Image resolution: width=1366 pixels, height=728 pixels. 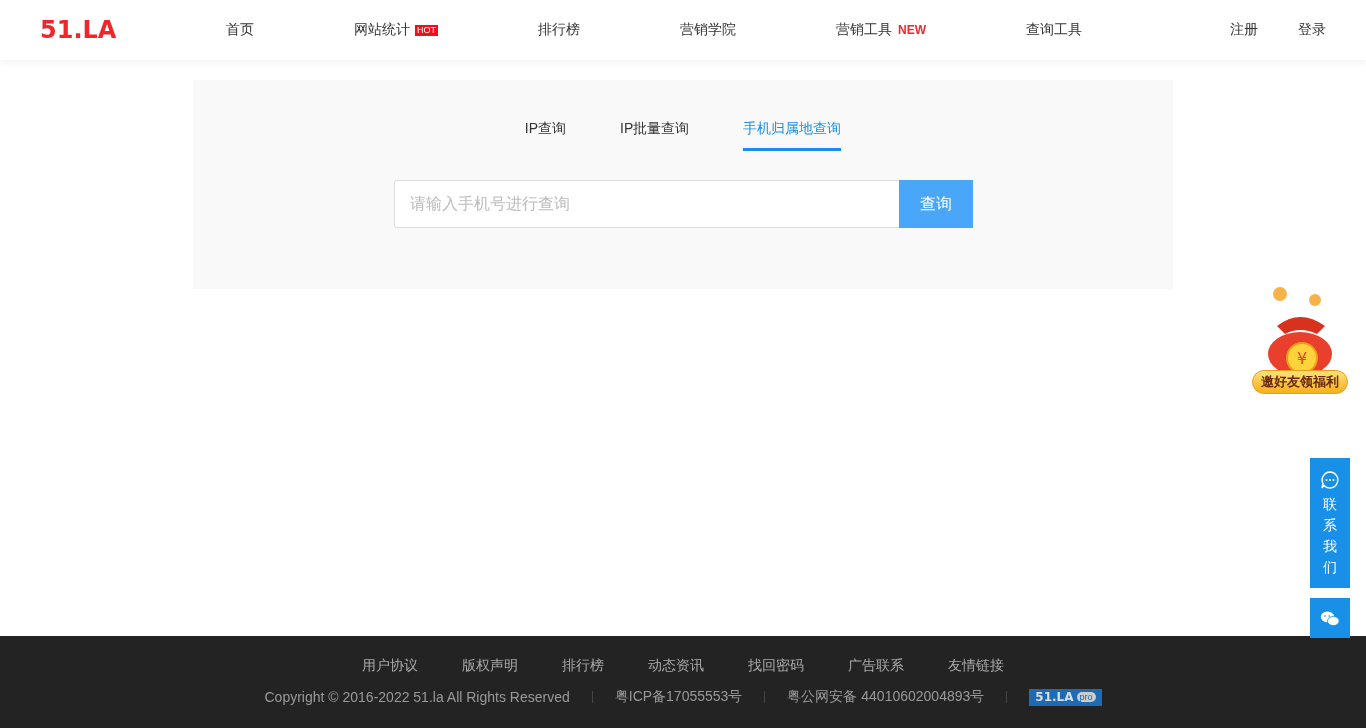 I want to click on footer-link: 找回密码, so click(x=776, y=666).